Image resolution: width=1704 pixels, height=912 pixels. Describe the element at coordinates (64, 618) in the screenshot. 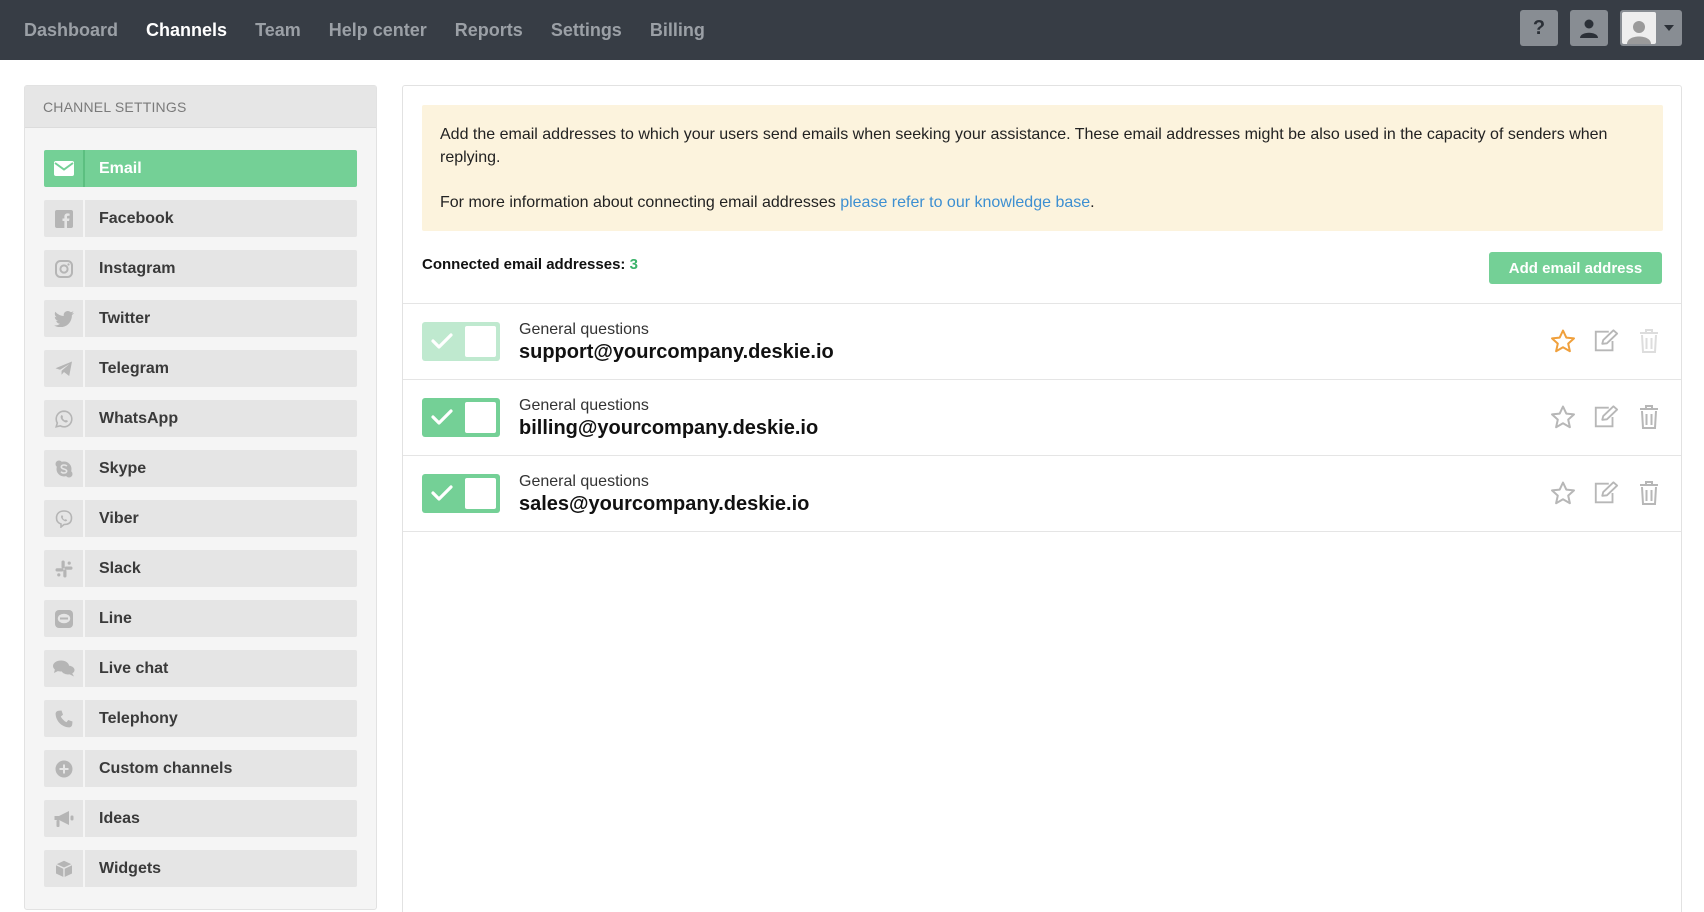

I see `line-icon` at that location.